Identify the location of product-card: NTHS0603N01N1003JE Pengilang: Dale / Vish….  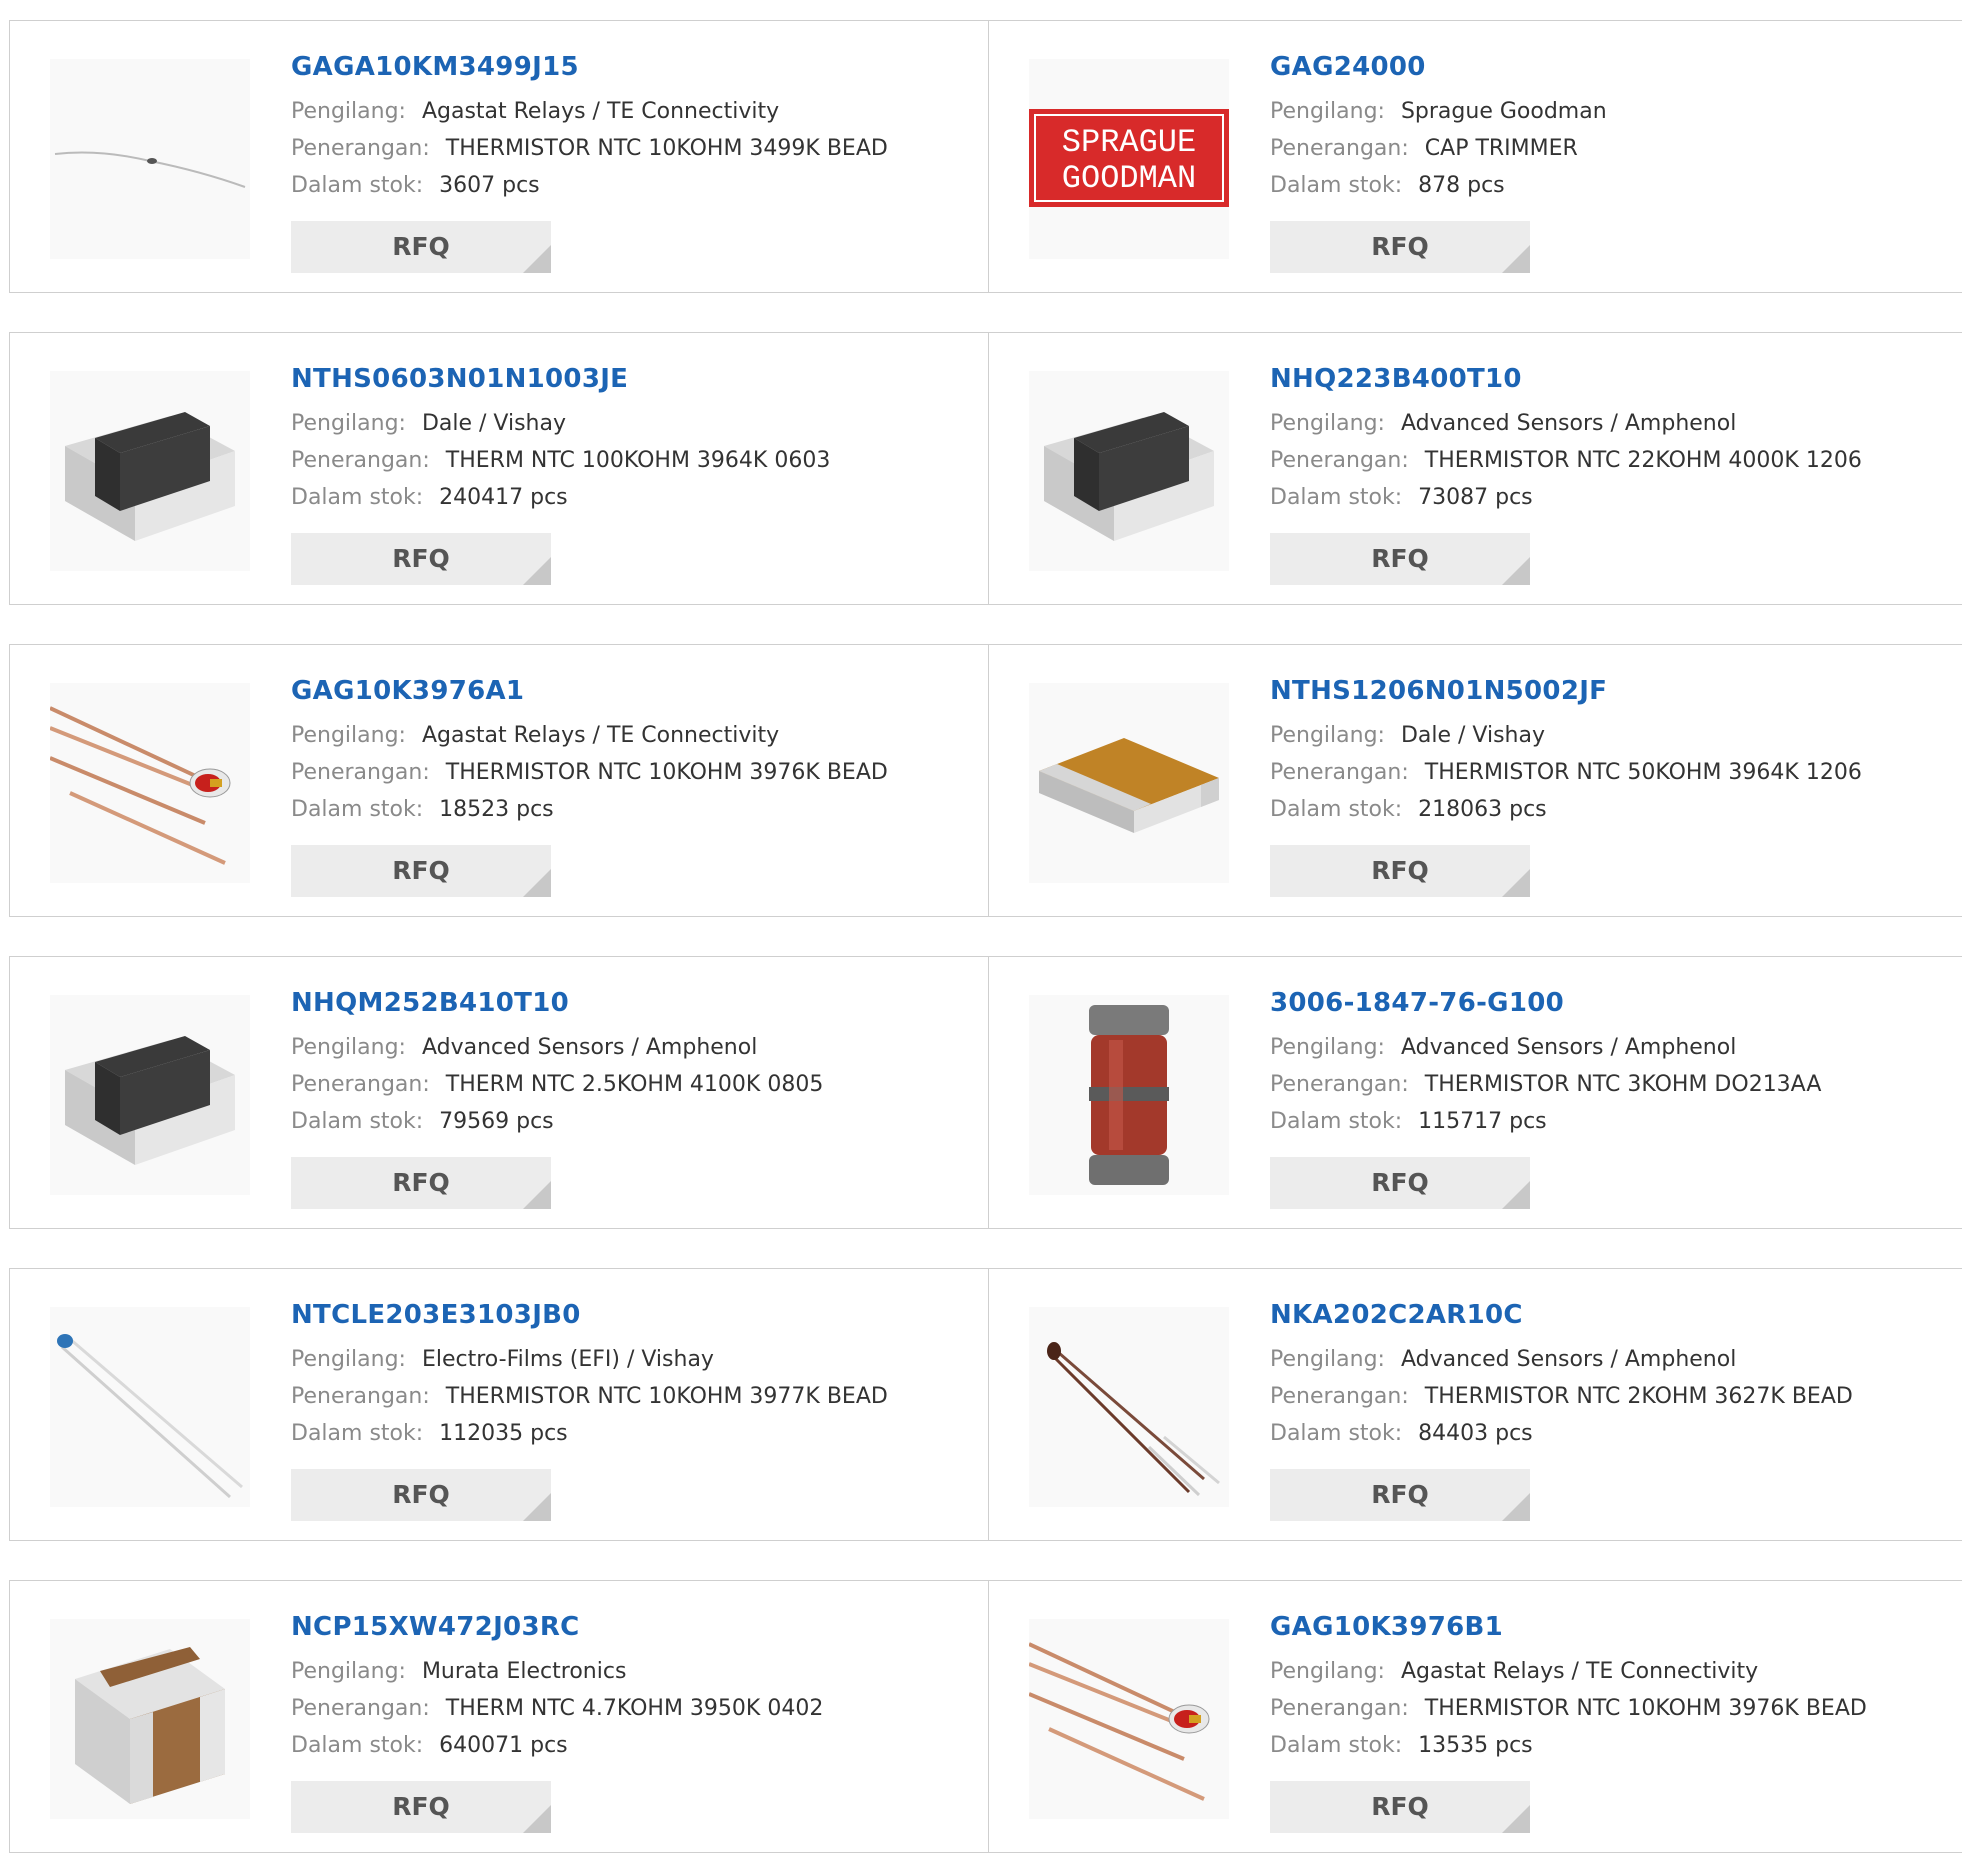
(499, 468).